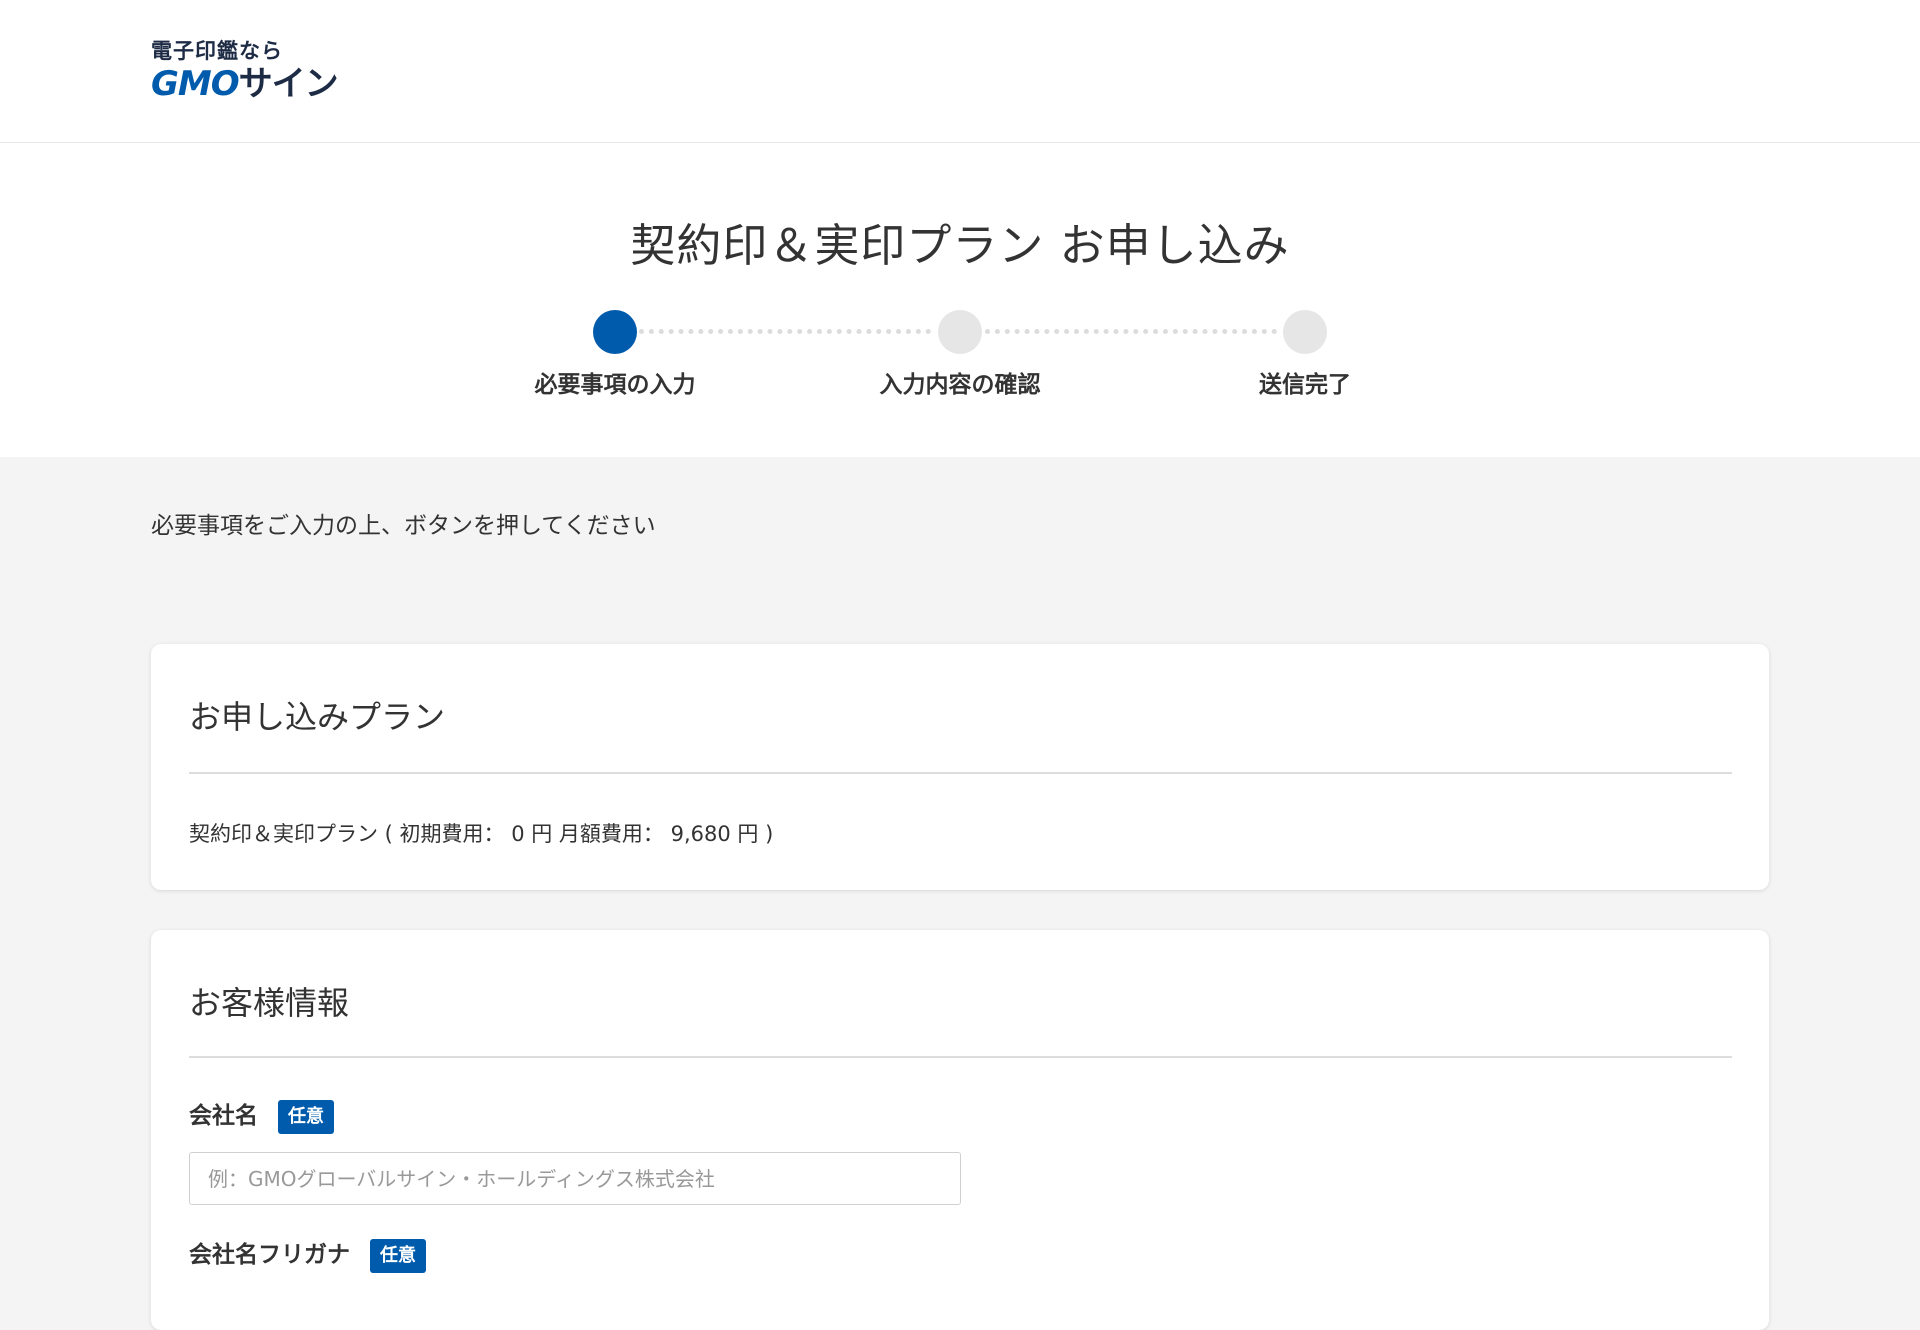 The width and height of the screenshot is (1920, 1330). Describe the element at coordinates (960, 1057) in the screenshot. I see `customer-card-divider` at that location.